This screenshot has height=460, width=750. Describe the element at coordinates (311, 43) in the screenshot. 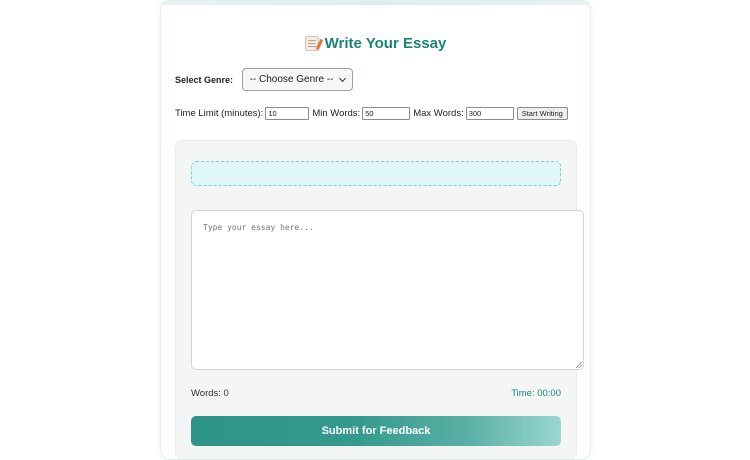

I see `memo-icon` at that location.